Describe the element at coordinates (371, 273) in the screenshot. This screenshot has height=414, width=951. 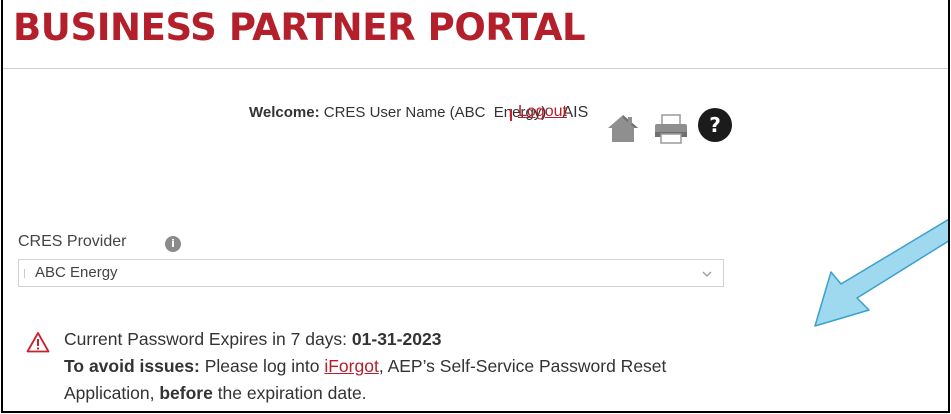
I see `cres-provider-select: ABC Energy` at that location.